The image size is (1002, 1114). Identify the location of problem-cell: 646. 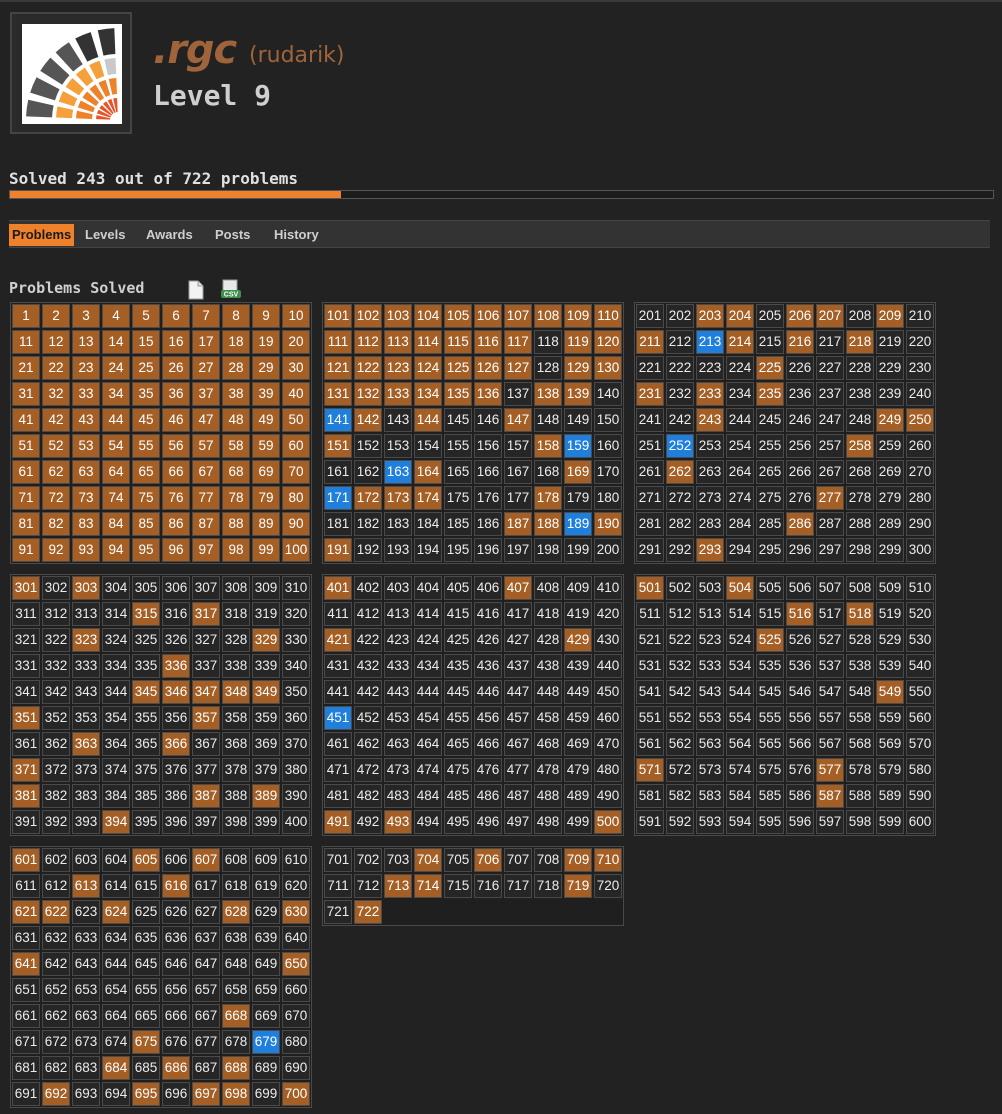
(176, 964).